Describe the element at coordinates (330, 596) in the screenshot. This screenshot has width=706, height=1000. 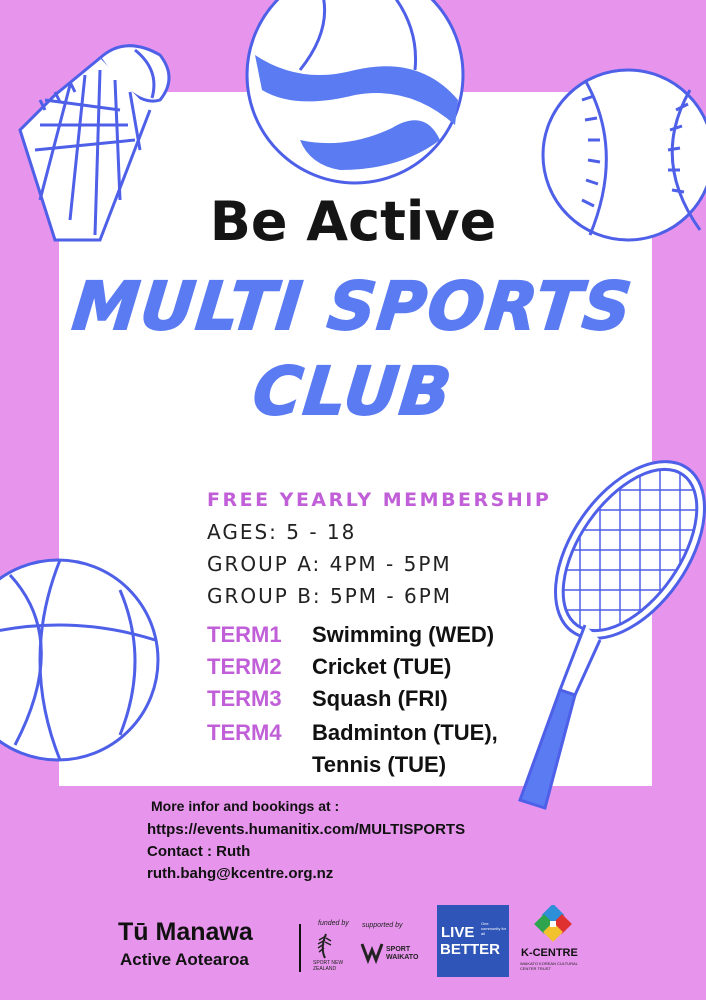
I see `group-b-text: GROUP B: 5PM - 6PM` at that location.